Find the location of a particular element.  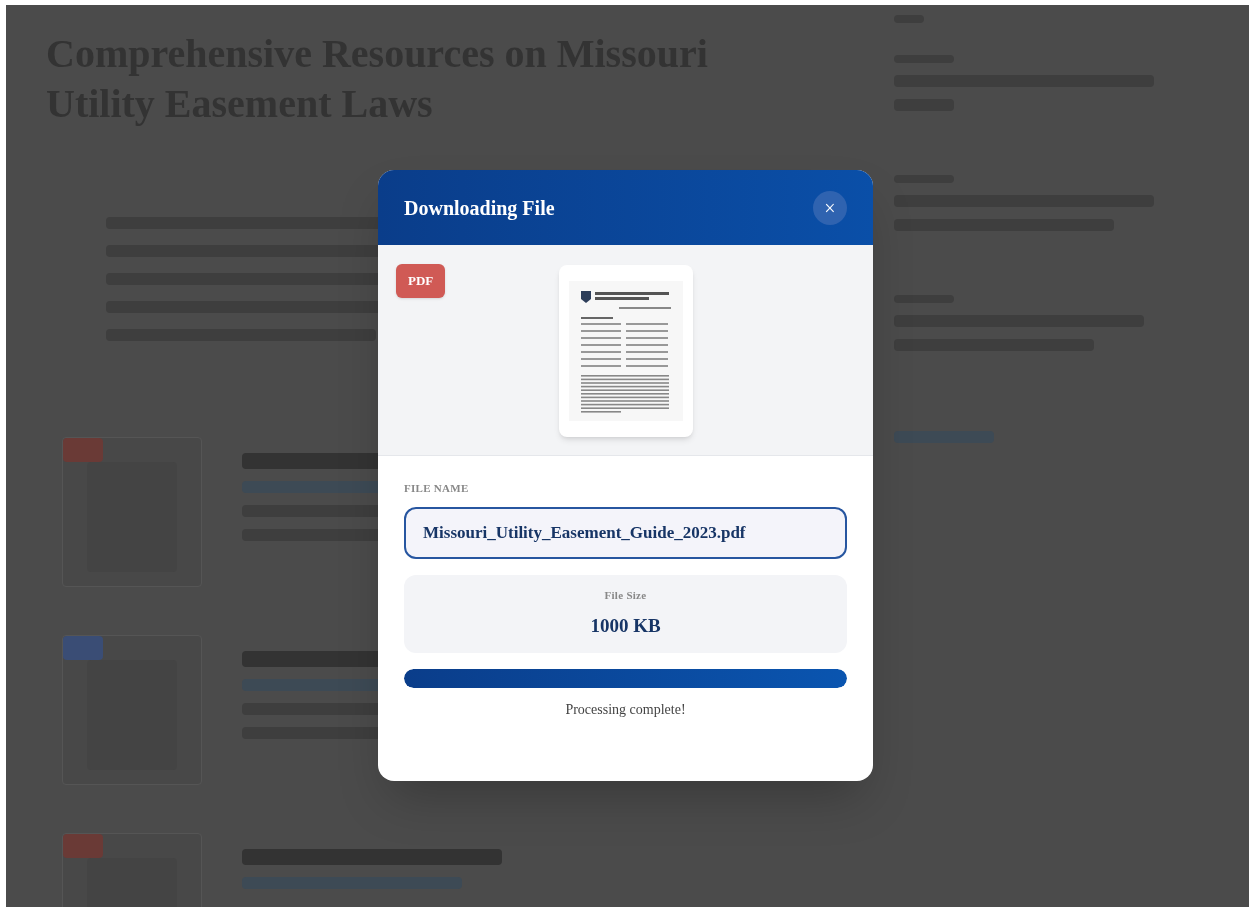

file-name-label: FILE NAME is located at coordinates (437, 488).